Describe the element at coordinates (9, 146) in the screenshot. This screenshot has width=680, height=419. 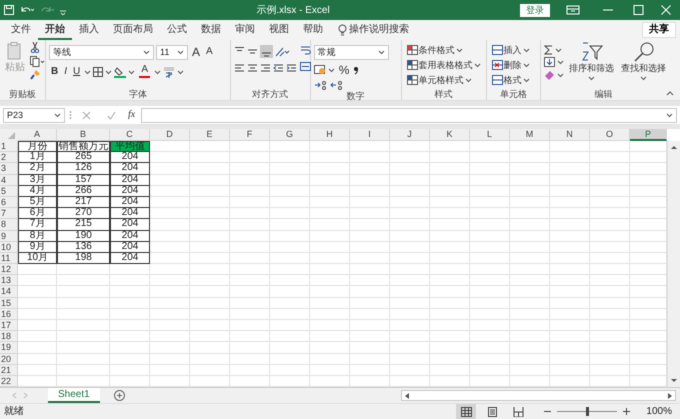
I see `row-header: 1` at that location.